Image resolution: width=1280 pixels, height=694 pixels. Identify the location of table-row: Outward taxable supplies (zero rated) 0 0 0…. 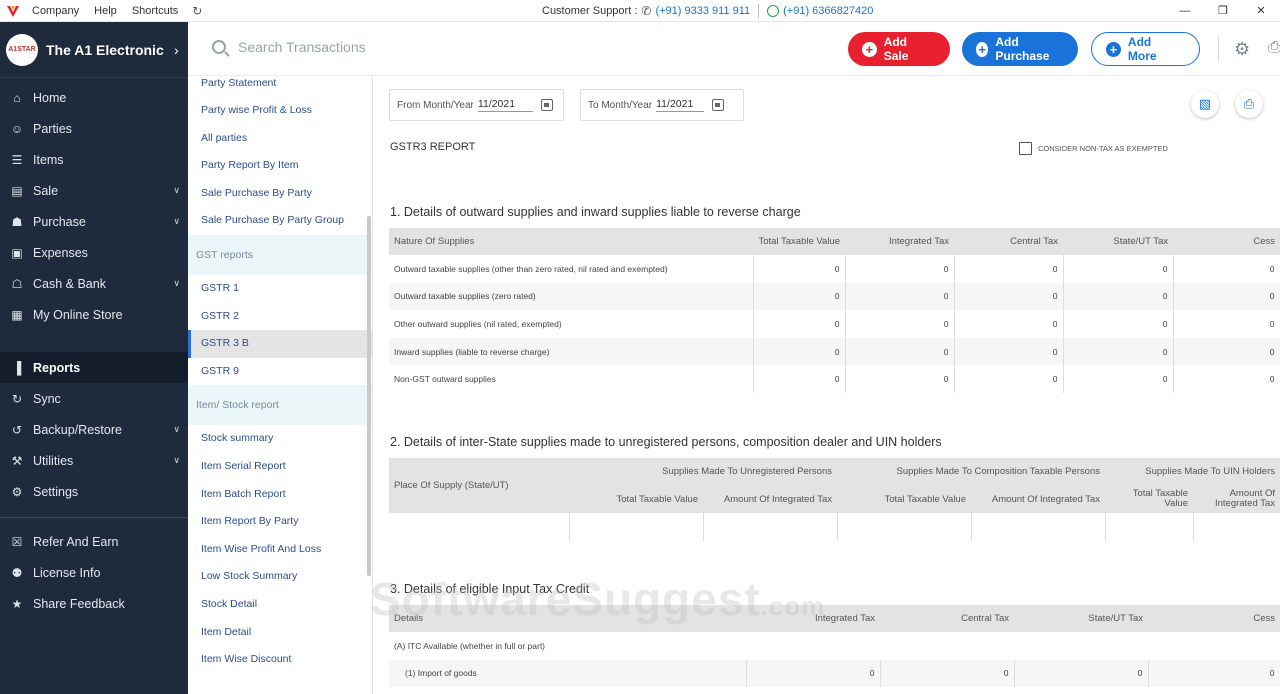
(834, 296).